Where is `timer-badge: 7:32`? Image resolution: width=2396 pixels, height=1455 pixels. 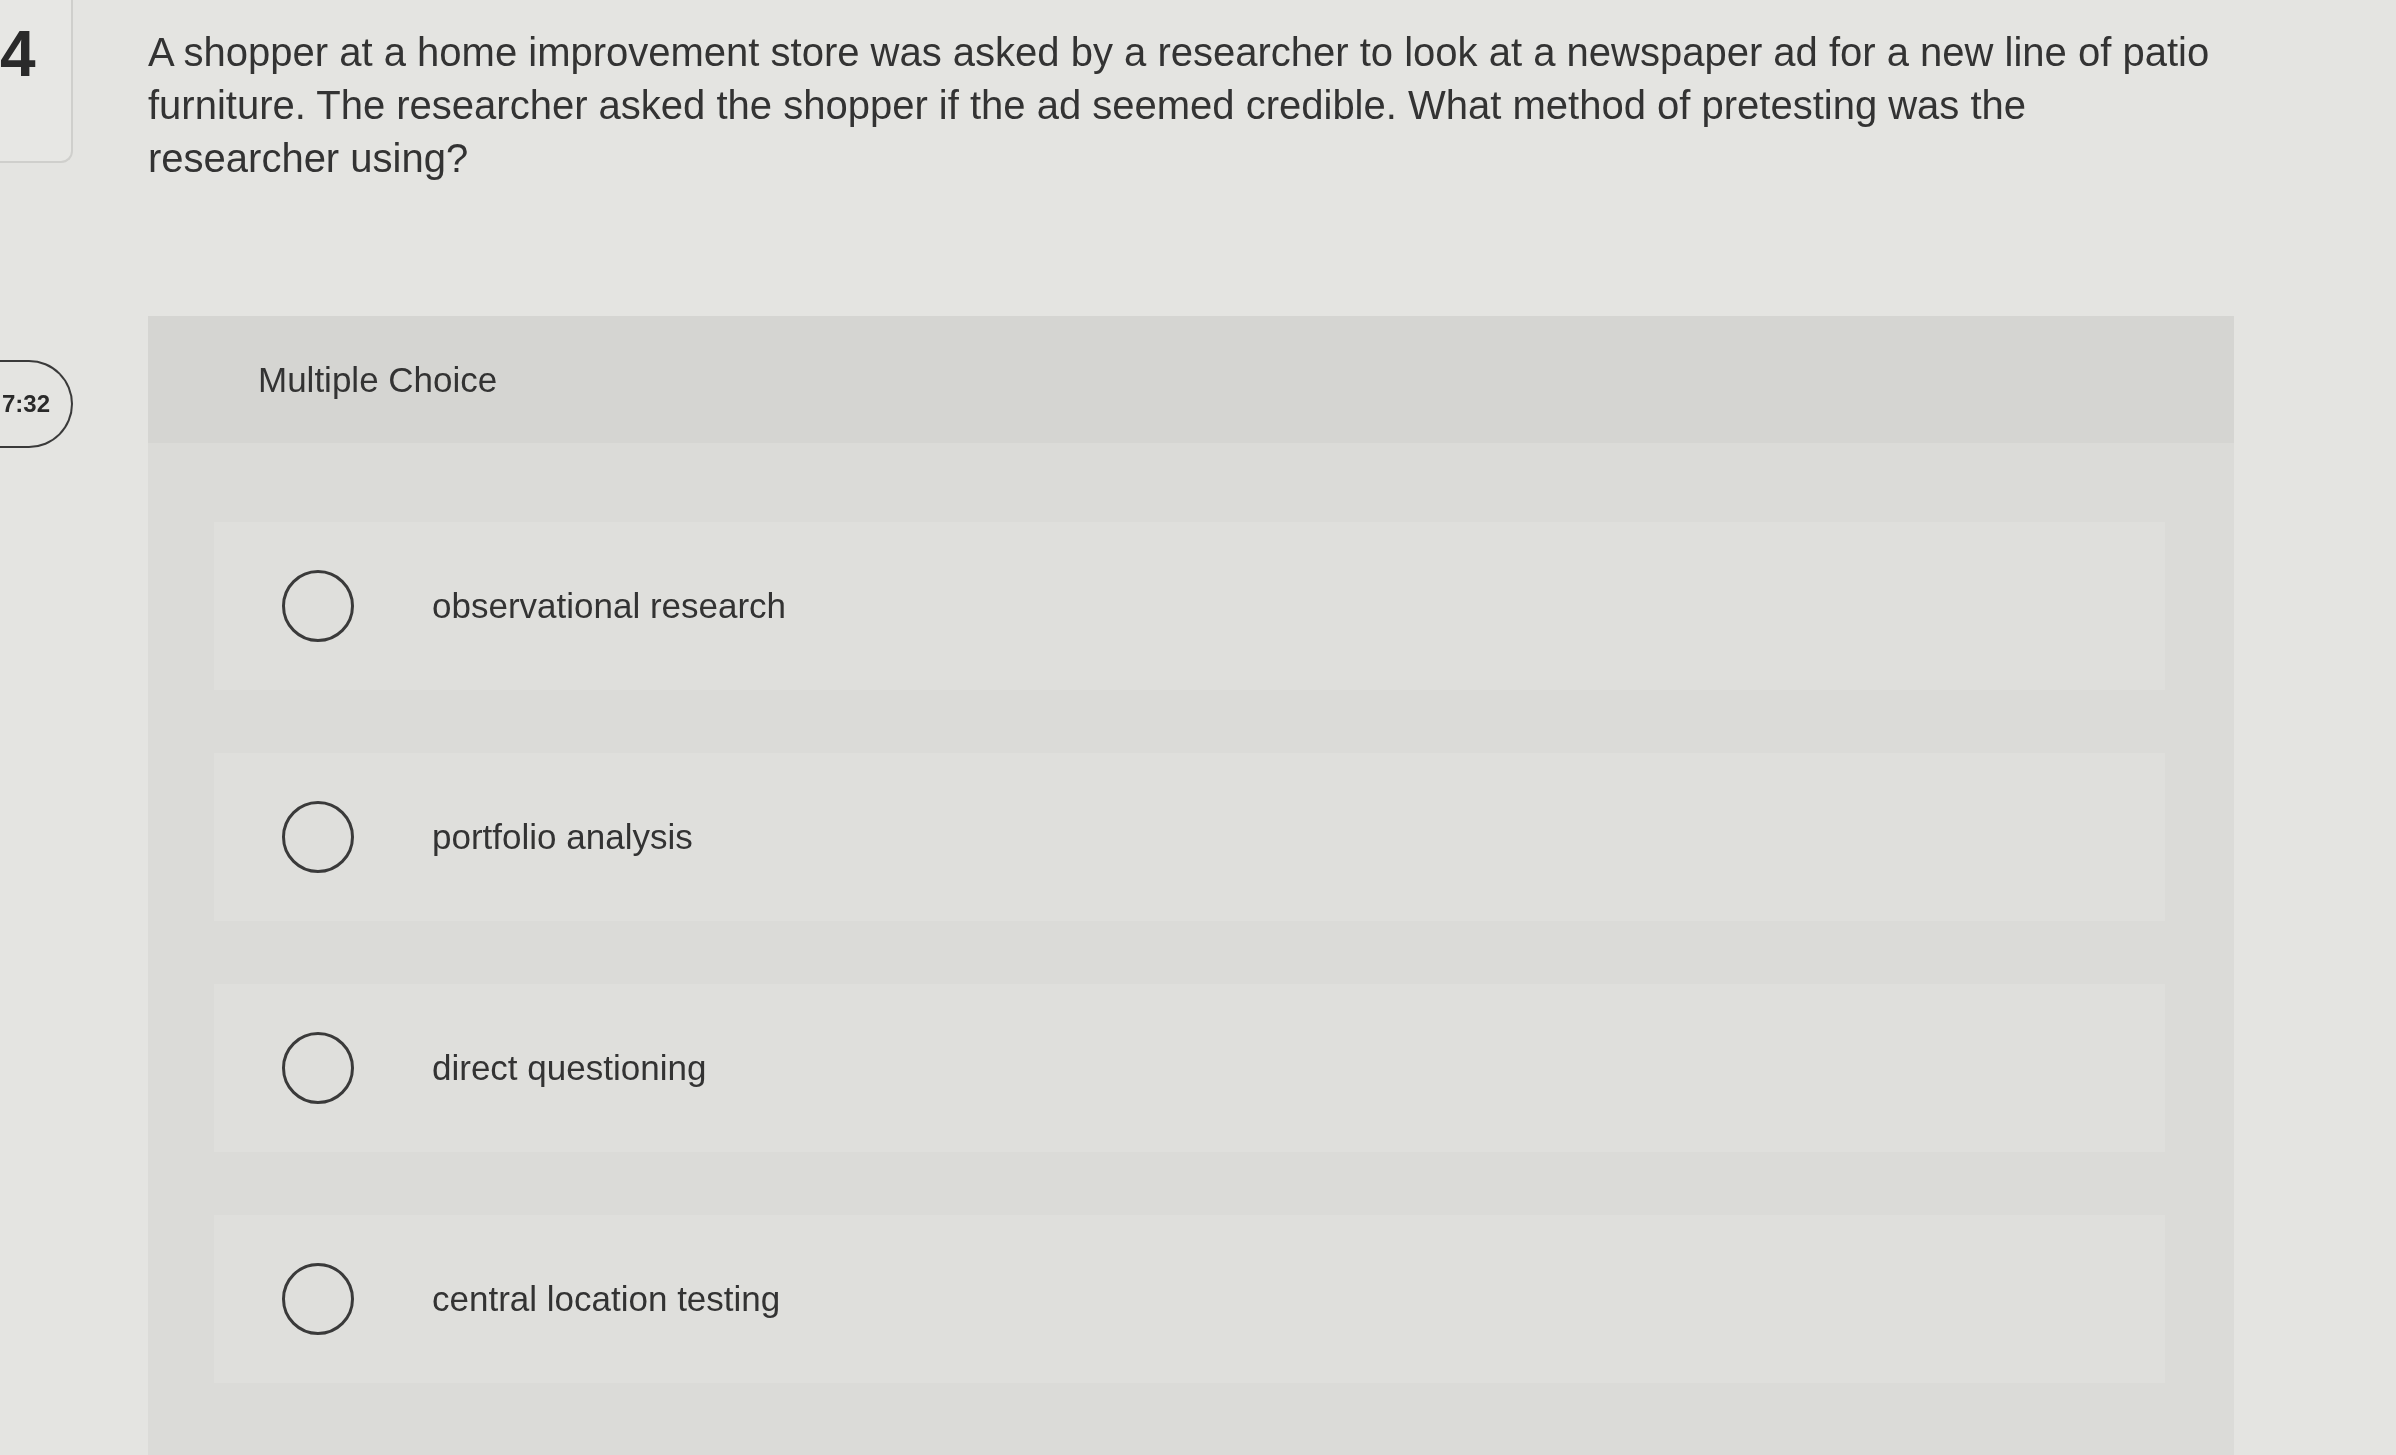 timer-badge: 7:32 is located at coordinates (36, 404).